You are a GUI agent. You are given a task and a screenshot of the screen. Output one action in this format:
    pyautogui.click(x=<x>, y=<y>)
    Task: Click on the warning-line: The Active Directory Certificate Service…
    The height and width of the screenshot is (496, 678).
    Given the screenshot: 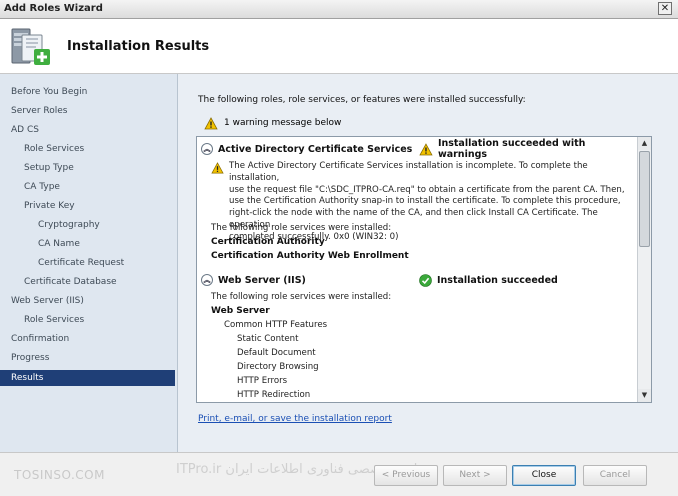 What is the action you would take?
    pyautogui.click(x=408, y=172)
    